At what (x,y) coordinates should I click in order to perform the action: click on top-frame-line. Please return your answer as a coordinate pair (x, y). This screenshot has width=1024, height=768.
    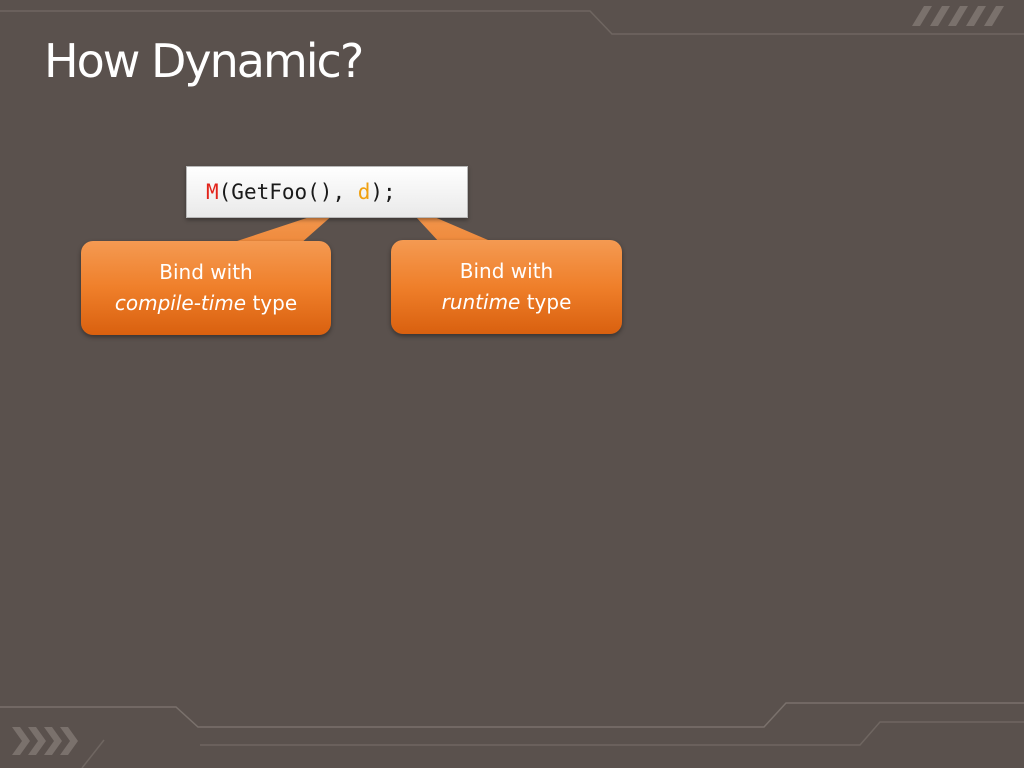
    Looking at the image, I should click on (512, 22).